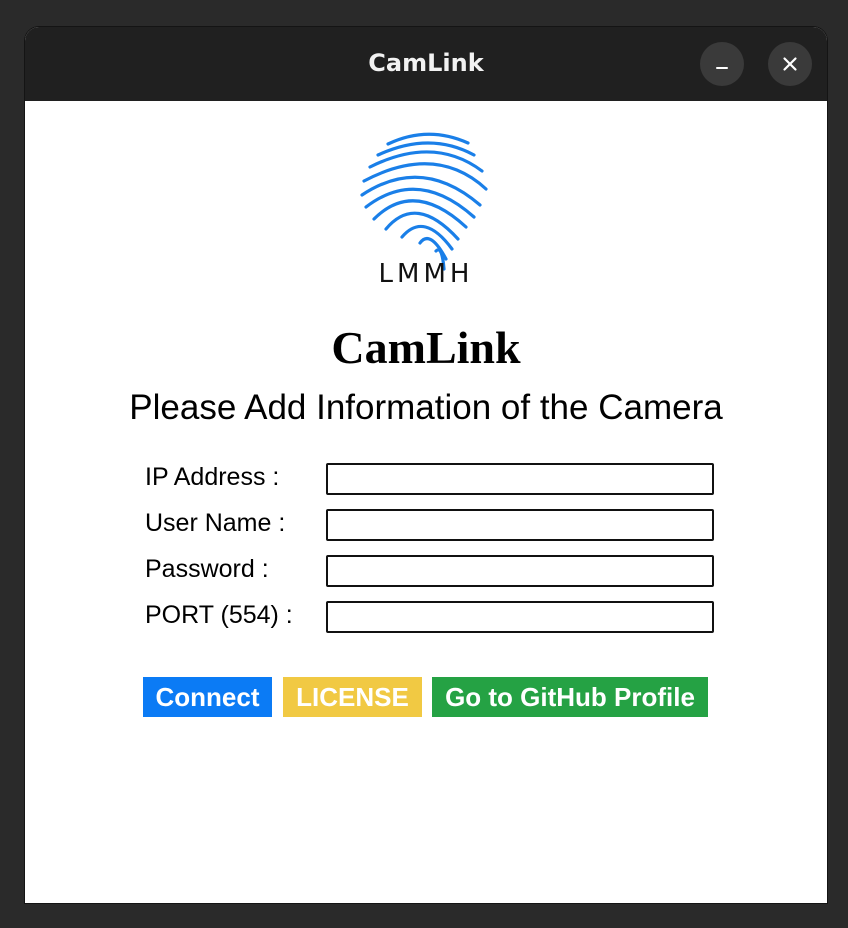 This screenshot has height=928, width=848. I want to click on close-icon, so click(790, 64).